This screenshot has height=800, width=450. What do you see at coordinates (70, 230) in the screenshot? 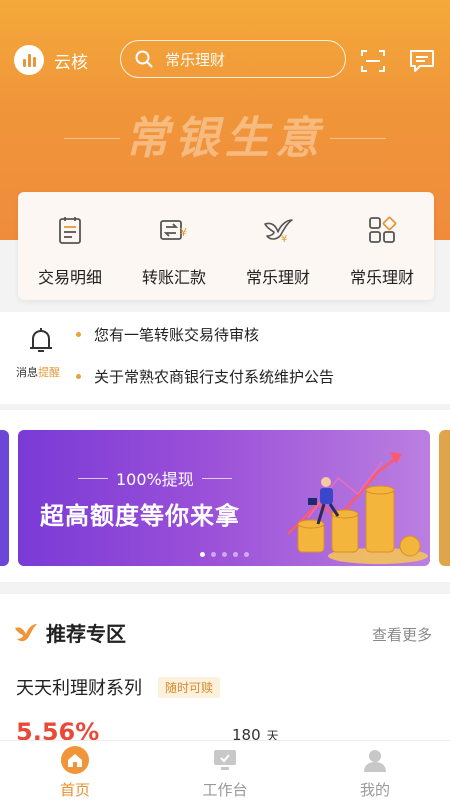
I see `transaction-list-icon` at bounding box center [70, 230].